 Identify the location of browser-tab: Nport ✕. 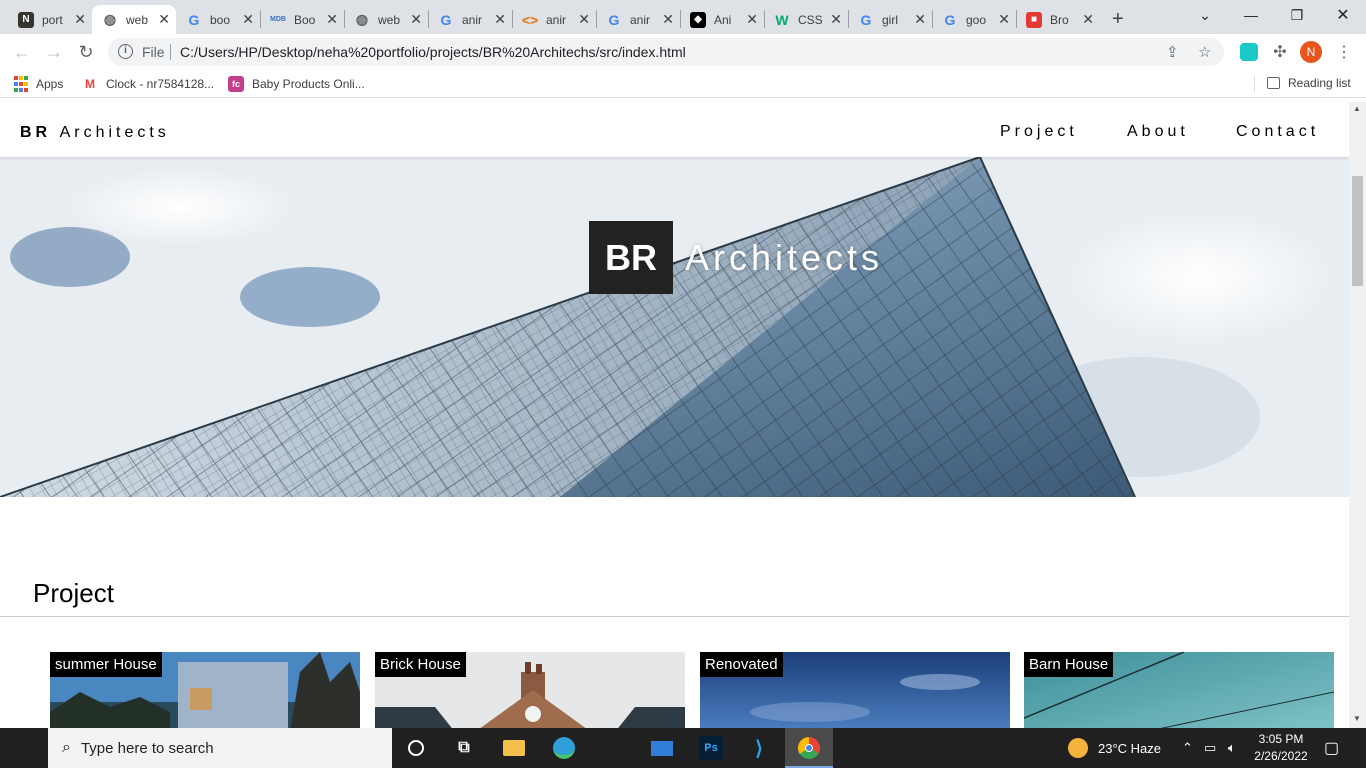
(50, 19).